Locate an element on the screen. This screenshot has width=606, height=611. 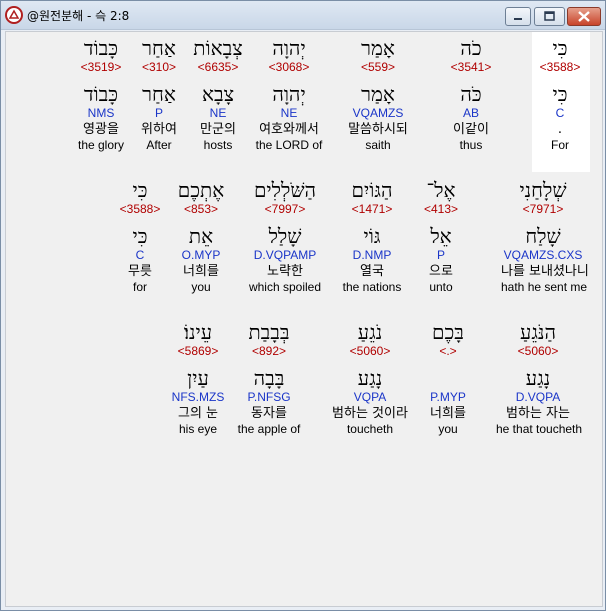
word-cell: אָמַר <559> אָמַר VQAMZS 말씀하시되 saith is located at coordinates (378, 94).